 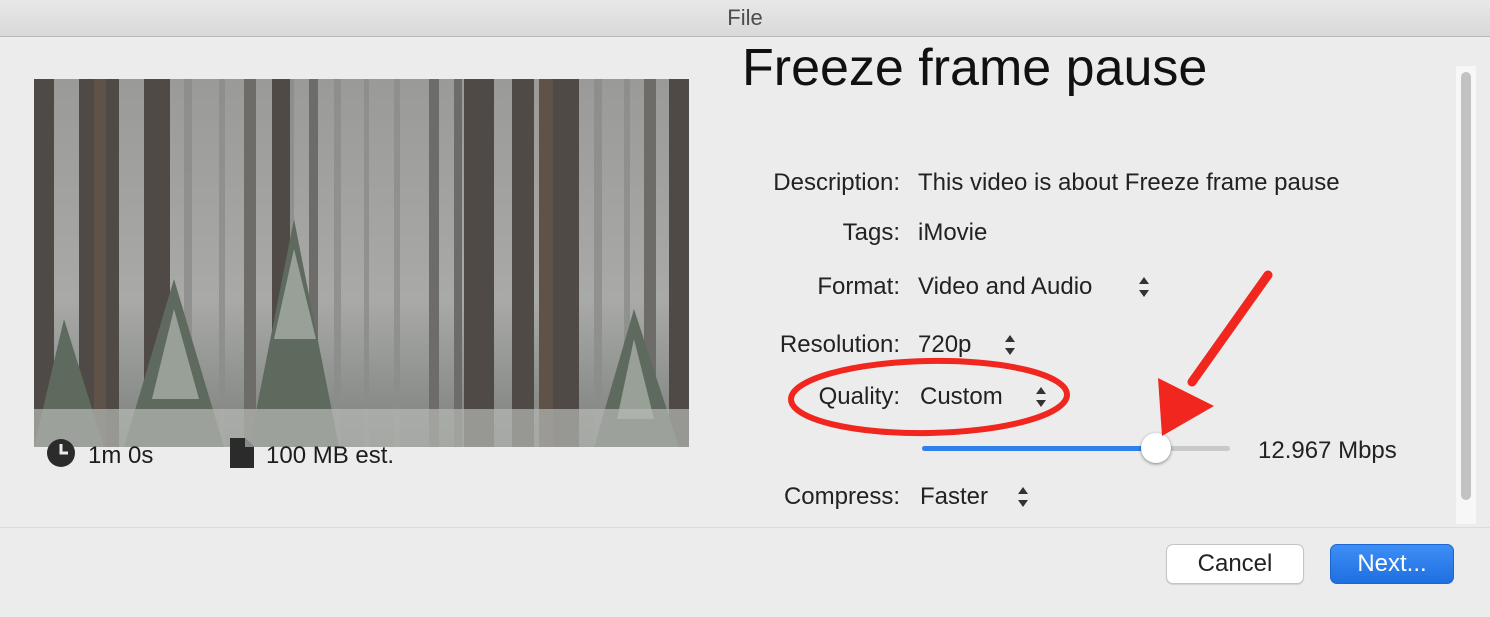 I want to click on resolution-stepper-icon, so click(x=1010, y=345).